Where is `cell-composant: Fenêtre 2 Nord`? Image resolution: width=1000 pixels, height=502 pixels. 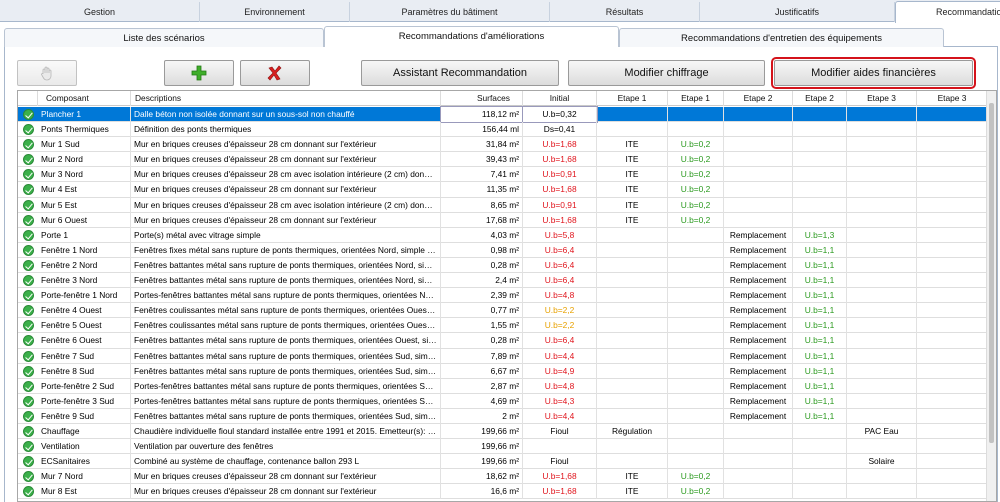 cell-composant: Fenêtre 2 Nord is located at coordinates (84, 265).